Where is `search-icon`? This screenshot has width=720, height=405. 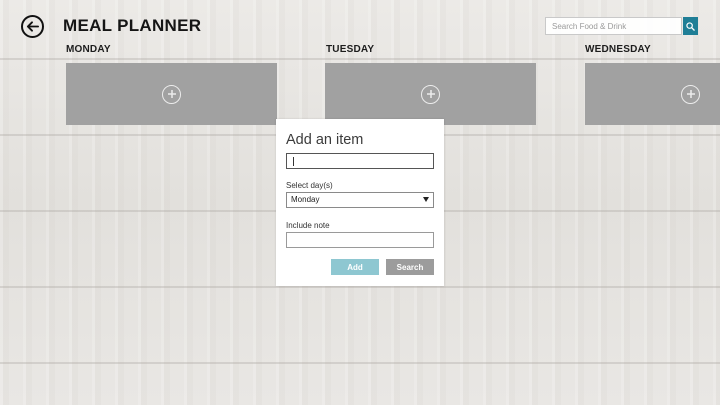 search-icon is located at coordinates (690, 26).